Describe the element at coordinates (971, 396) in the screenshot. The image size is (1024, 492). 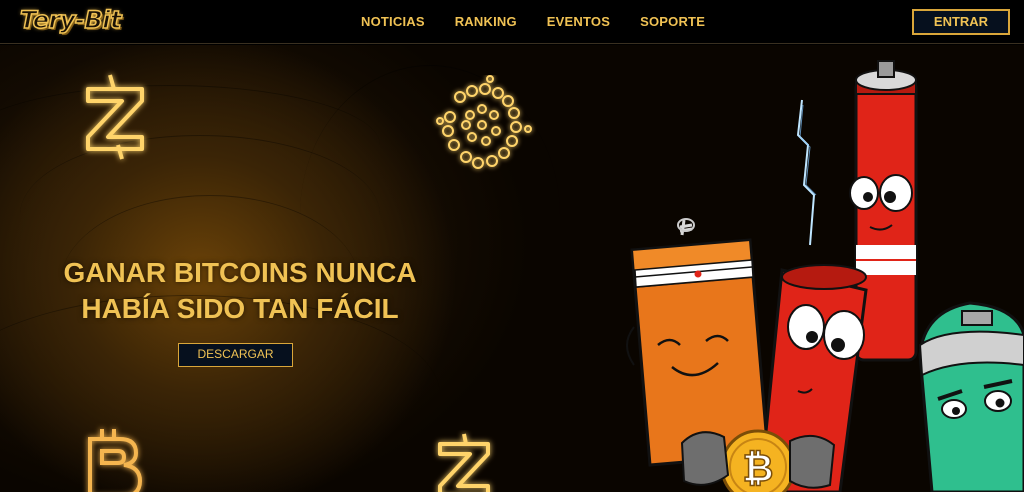
I see `green-battery` at that location.